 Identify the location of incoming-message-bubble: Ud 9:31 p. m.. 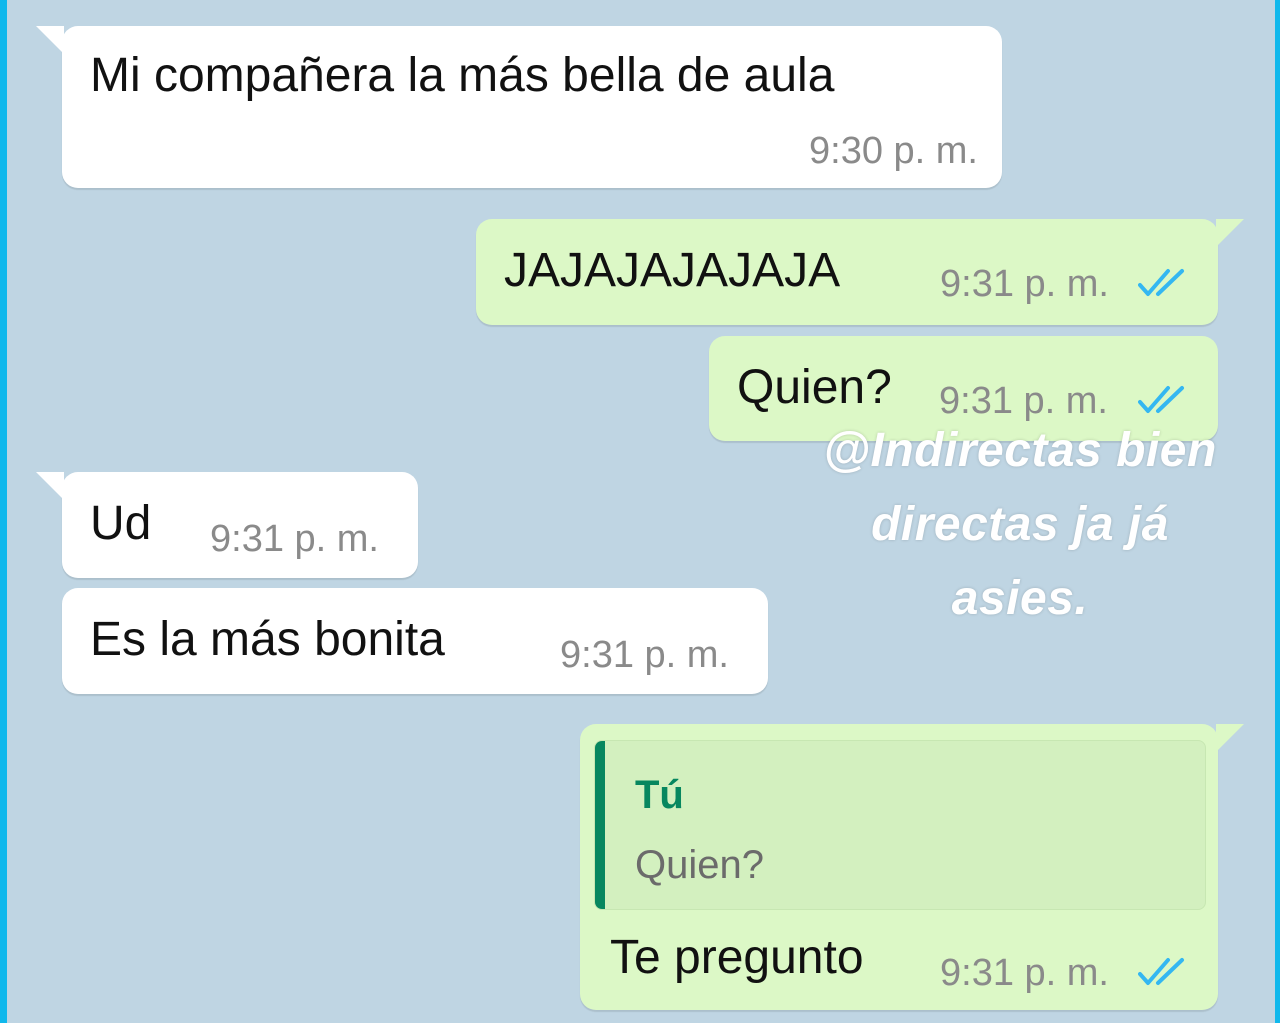
(227, 525).